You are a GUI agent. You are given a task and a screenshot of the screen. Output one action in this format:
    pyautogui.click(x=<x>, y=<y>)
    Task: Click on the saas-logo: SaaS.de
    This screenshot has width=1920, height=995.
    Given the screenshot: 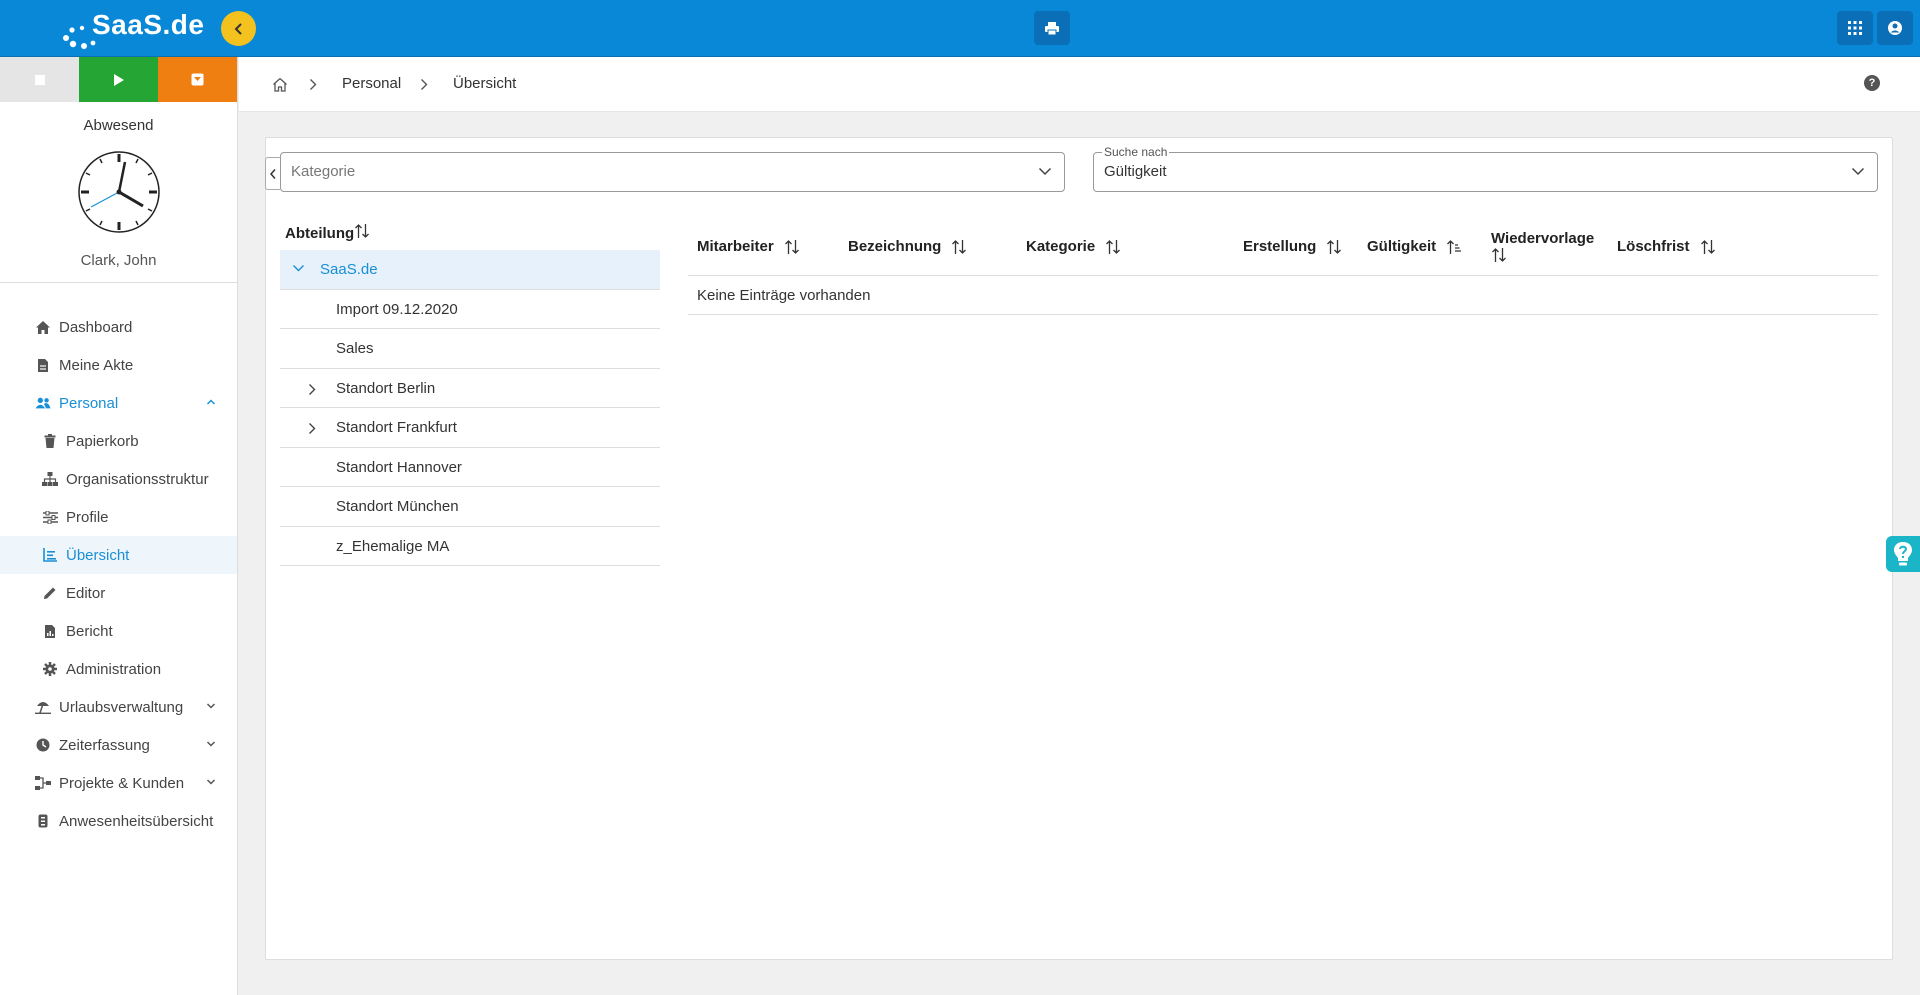 What is the action you would take?
    pyautogui.click(x=132, y=28)
    